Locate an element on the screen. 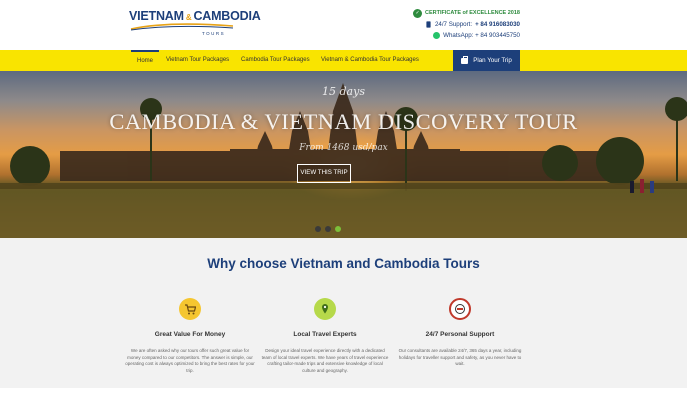 The width and height of the screenshot is (687, 412). logo-tours: TOURS is located at coordinates (214, 33).